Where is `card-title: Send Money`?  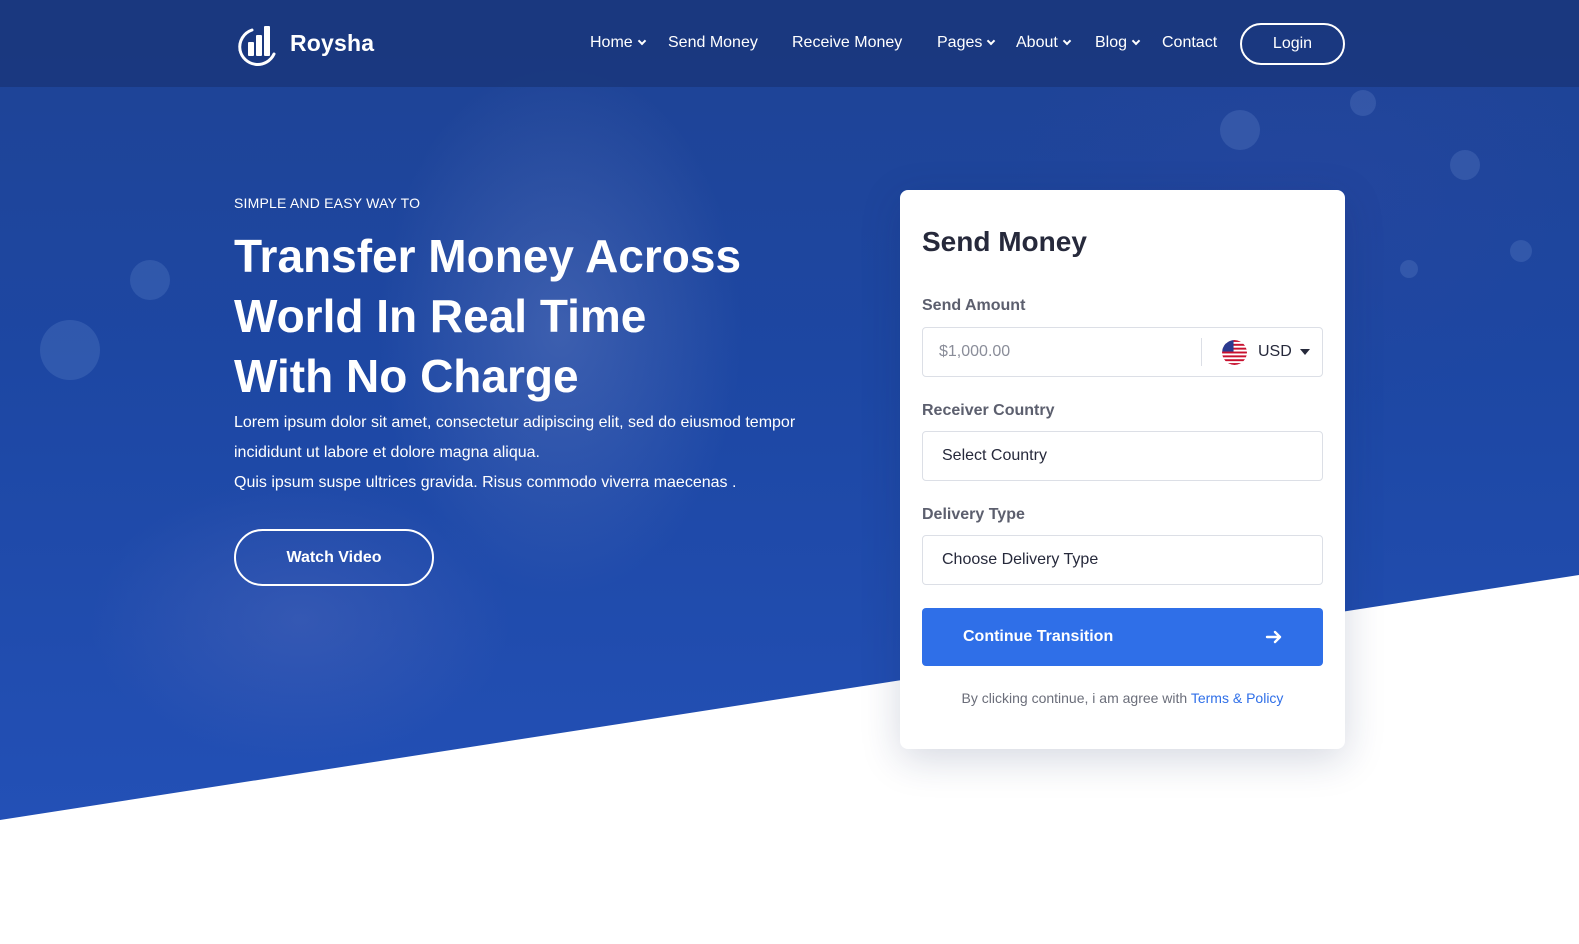 card-title: Send Money is located at coordinates (1004, 241).